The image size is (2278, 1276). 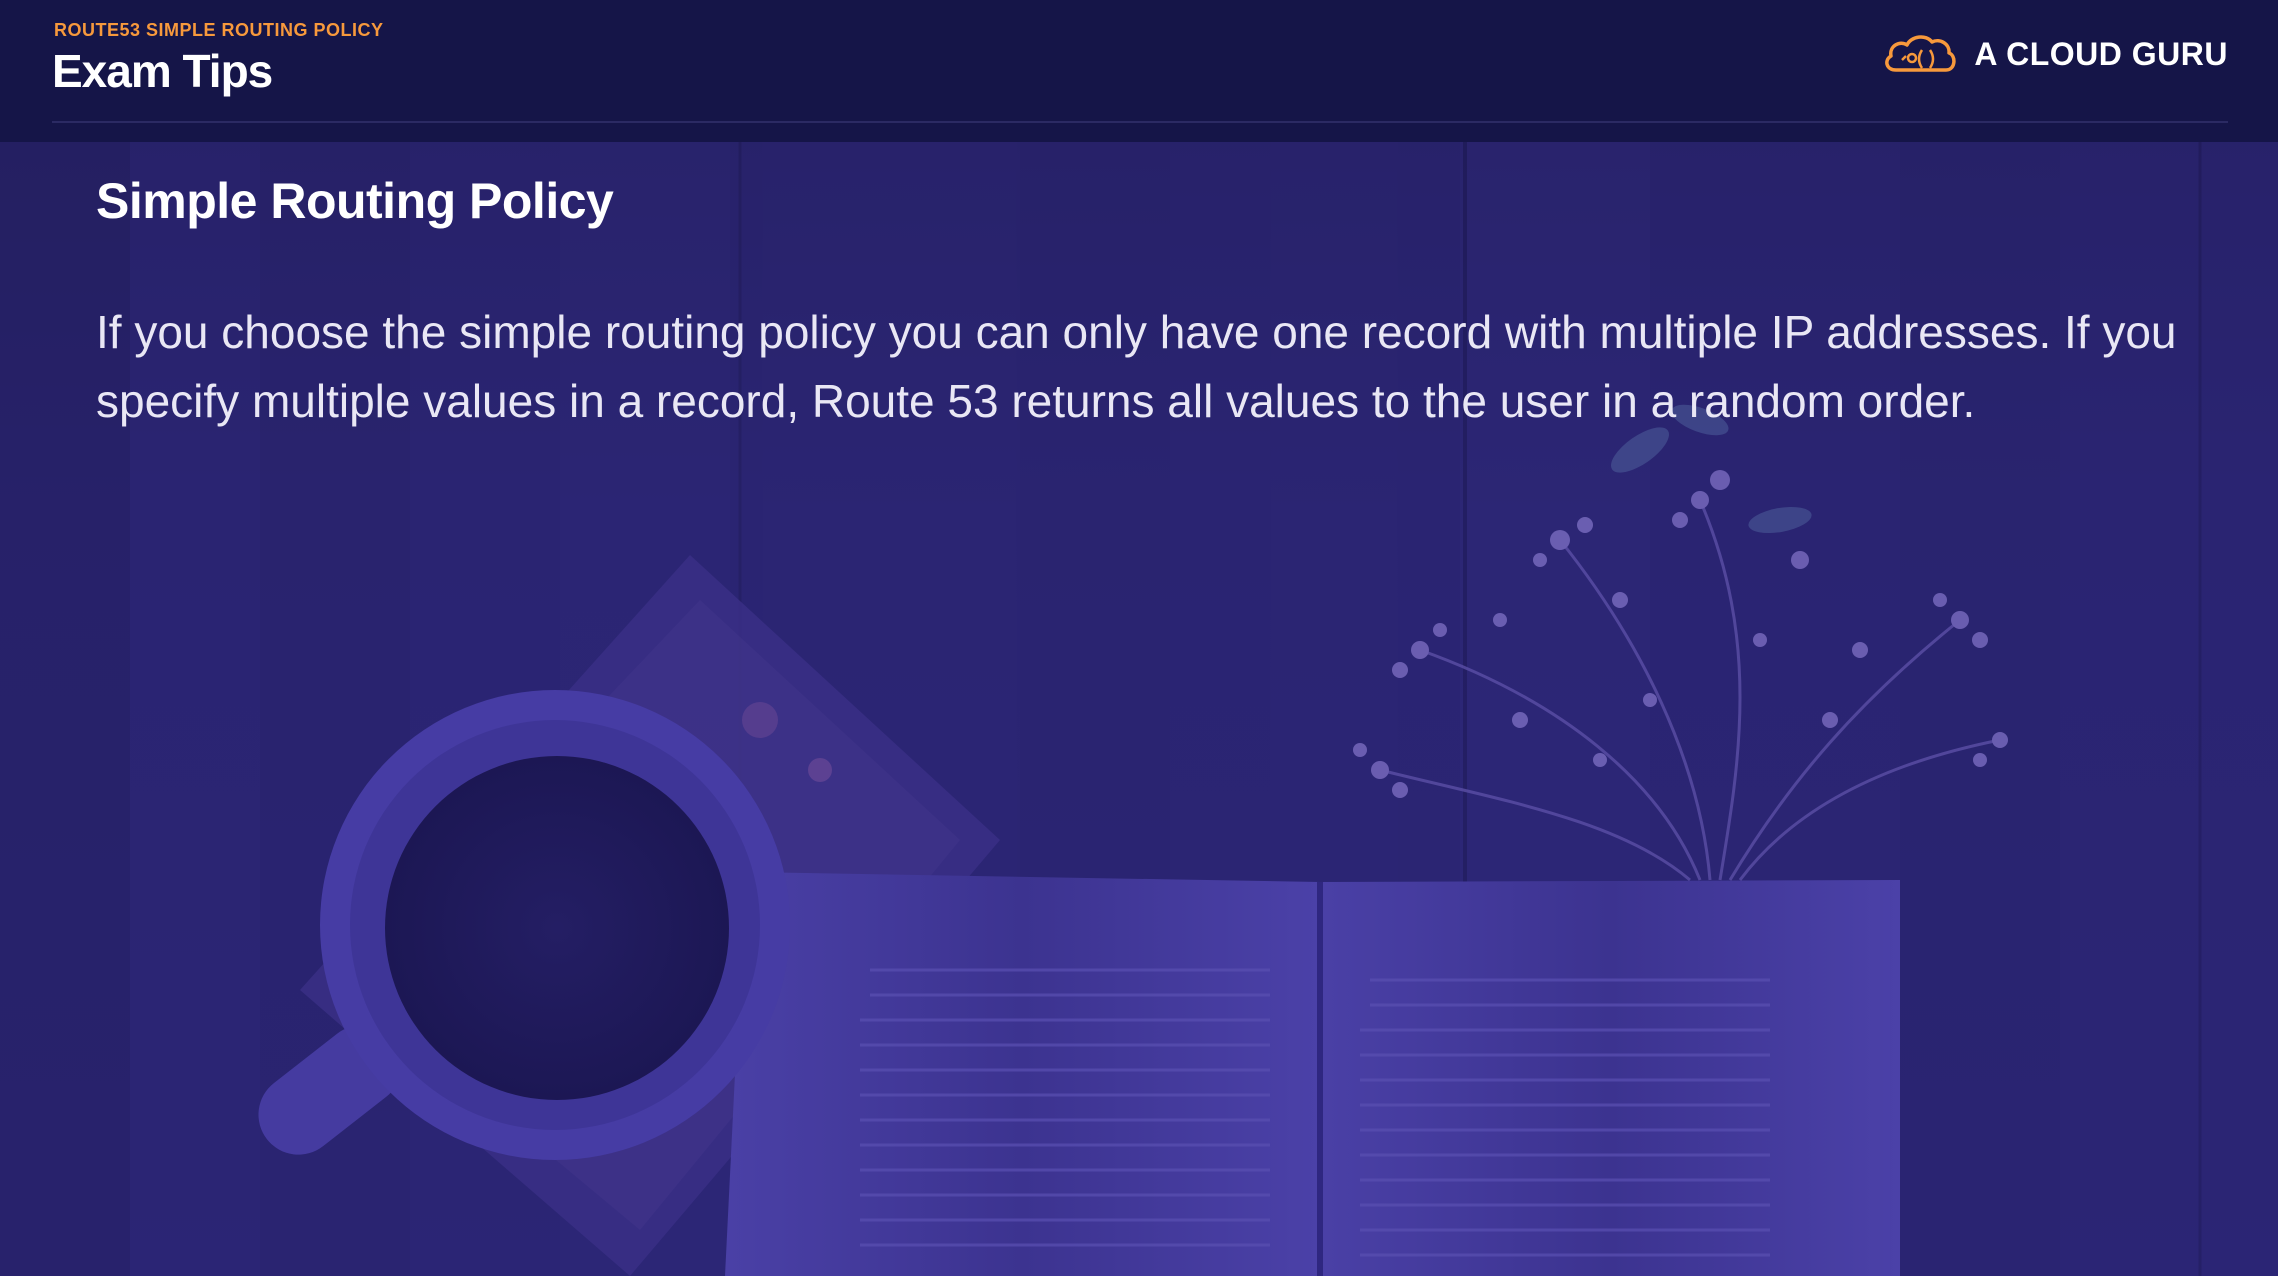 I want to click on page-title: Exam Tips, so click(x=162, y=71).